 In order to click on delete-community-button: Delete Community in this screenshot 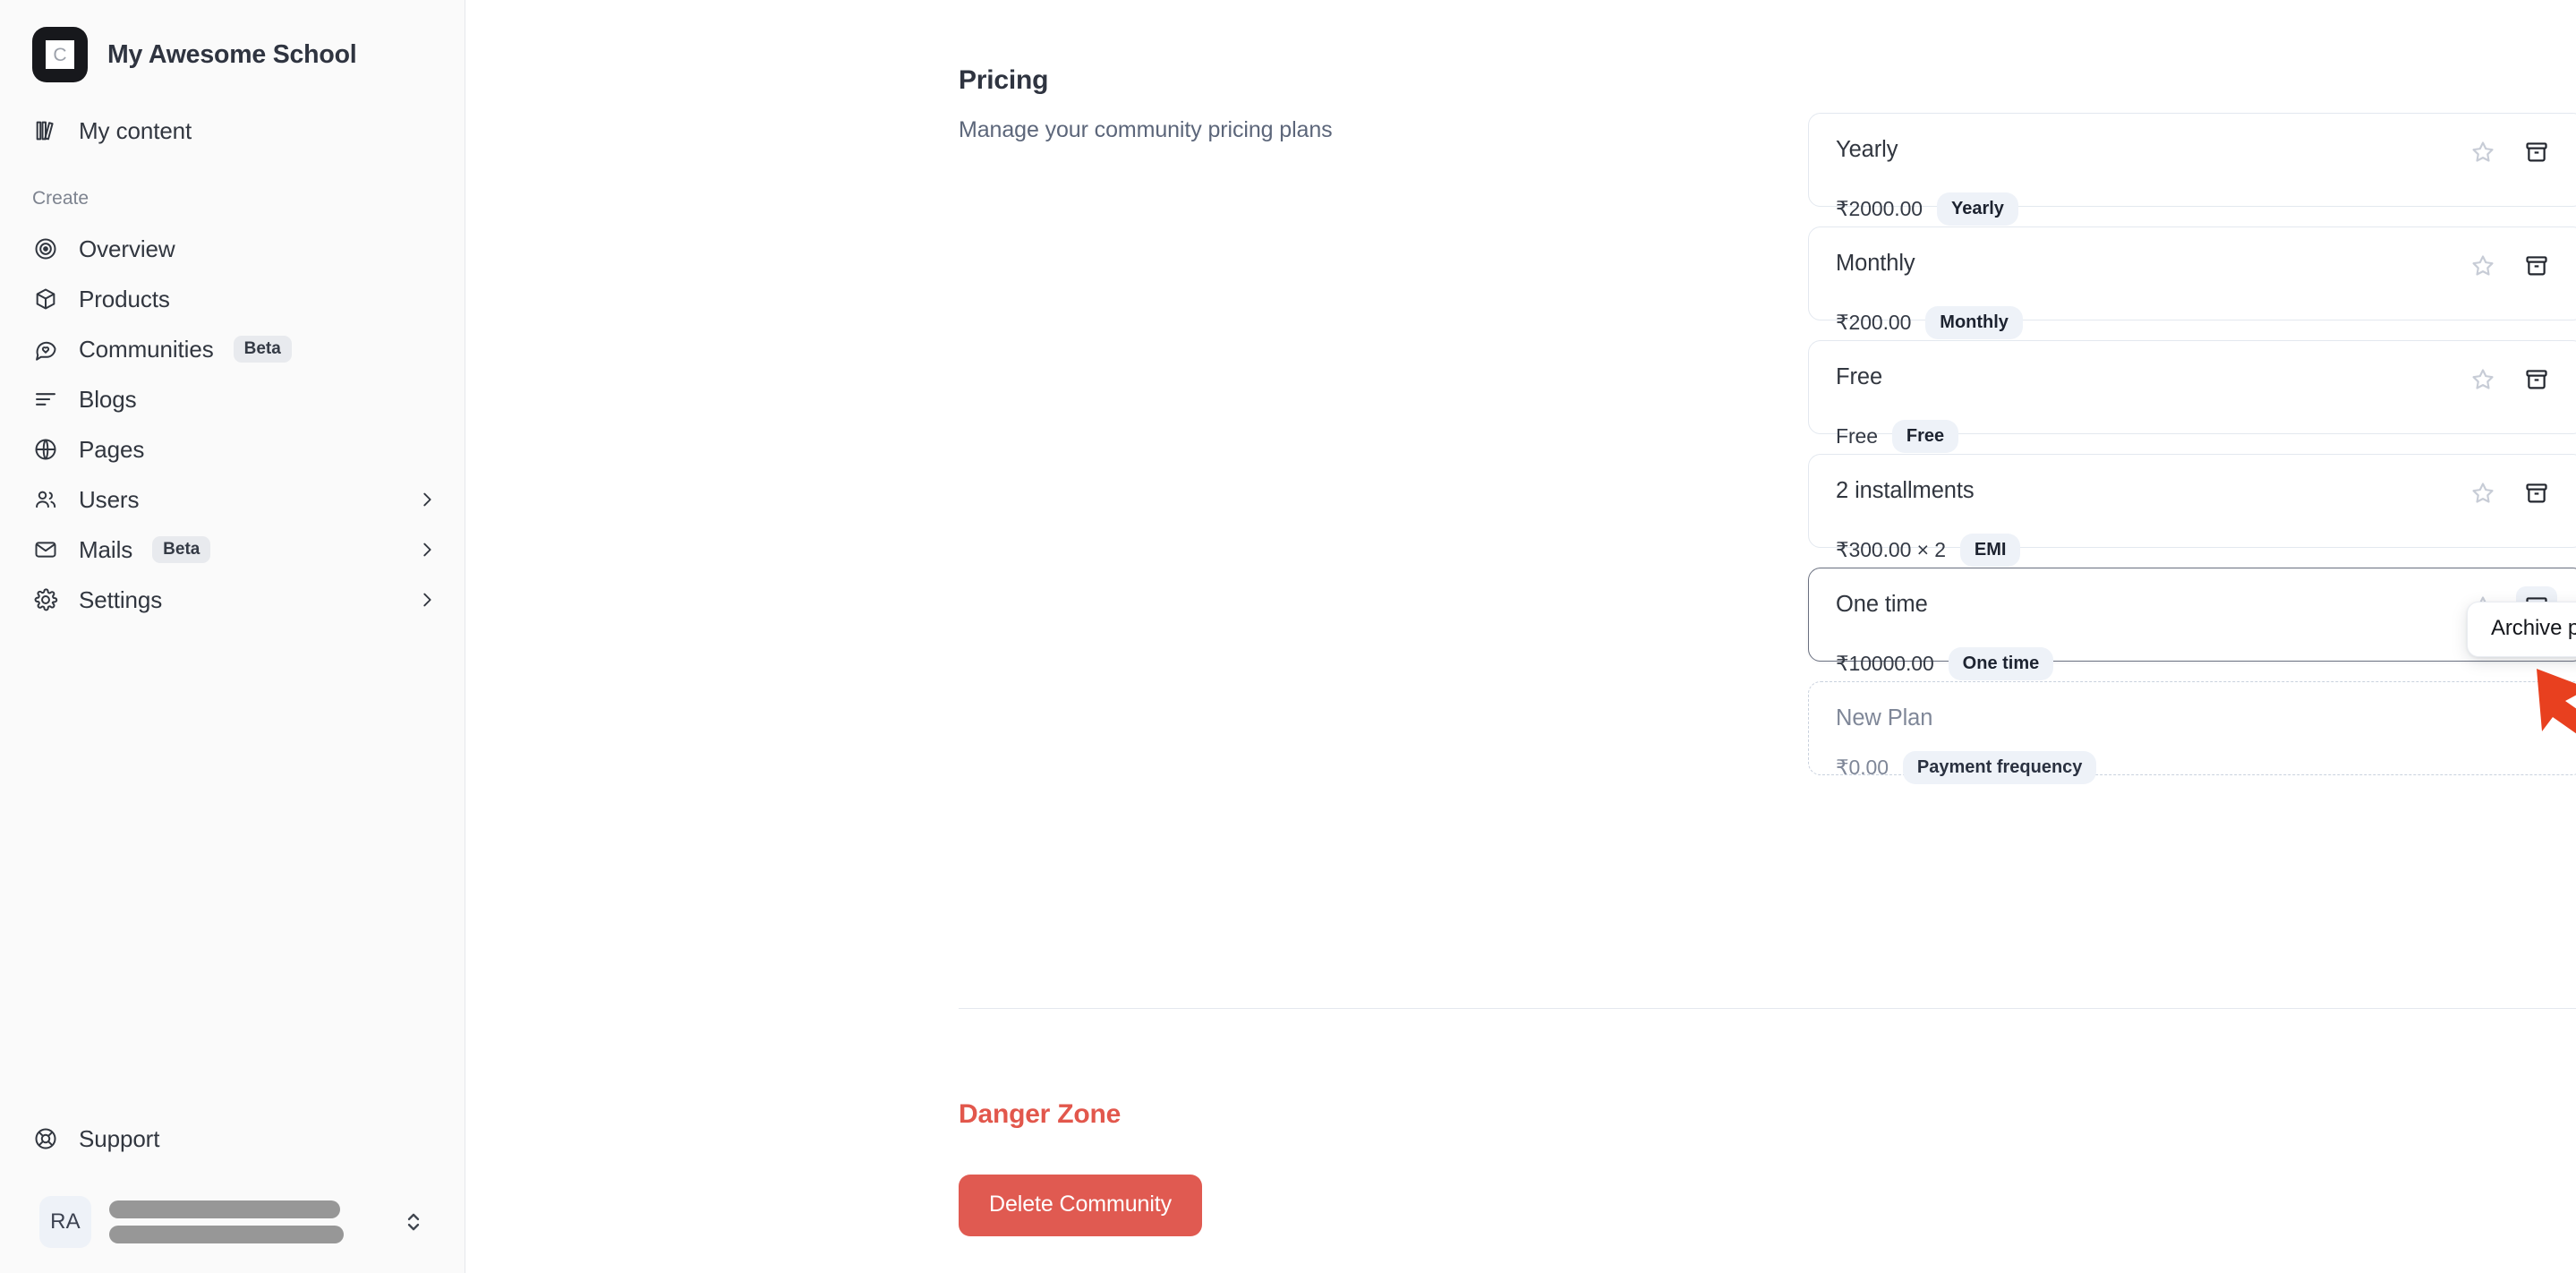, I will do `click(1081, 1205)`.